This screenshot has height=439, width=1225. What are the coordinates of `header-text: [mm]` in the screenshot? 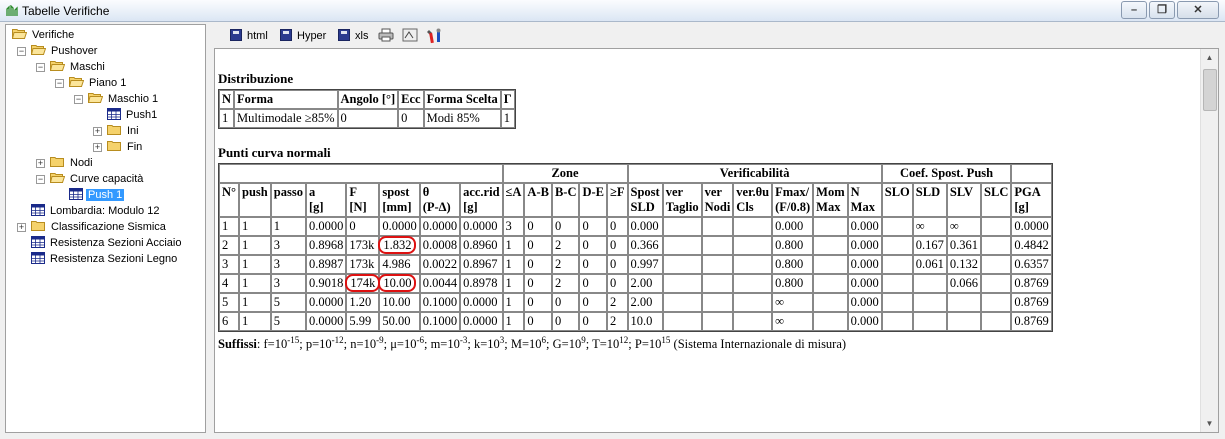 It's located at (397, 207).